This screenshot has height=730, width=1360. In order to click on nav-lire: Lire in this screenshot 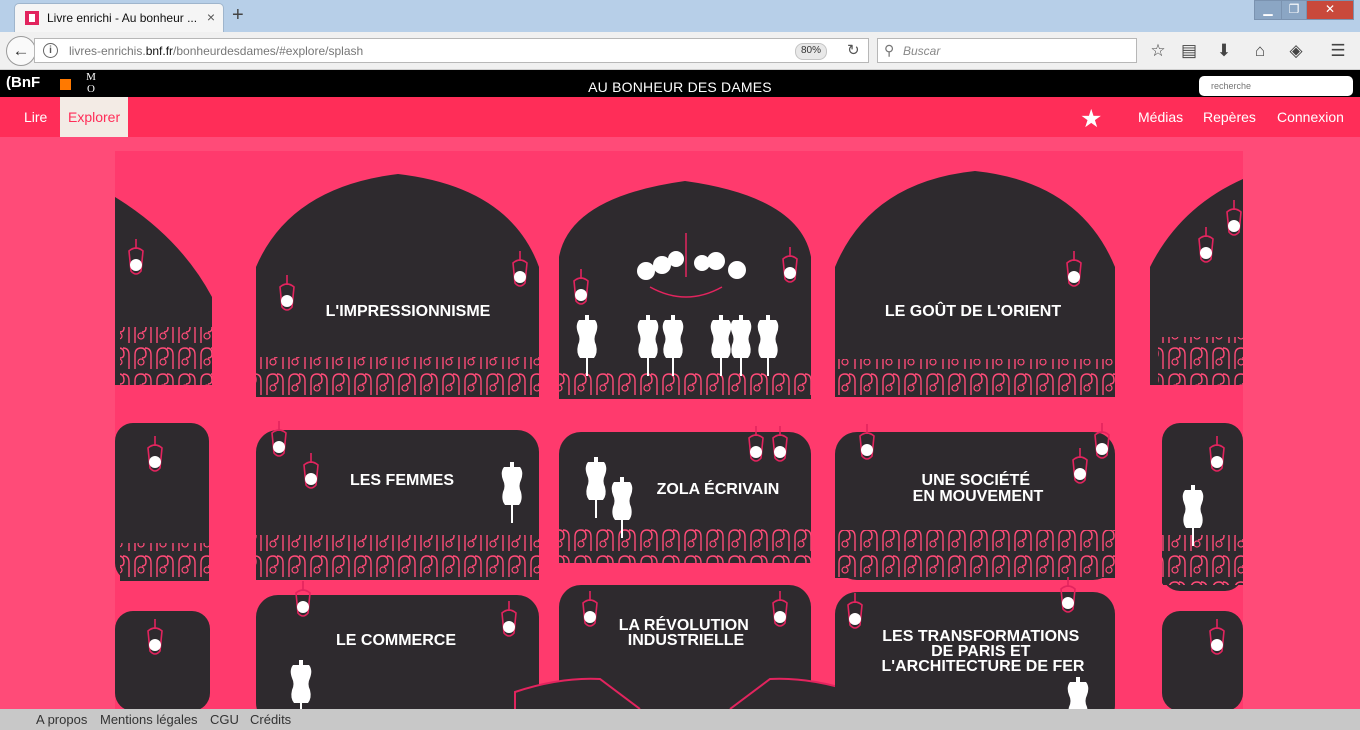, I will do `click(35, 117)`.